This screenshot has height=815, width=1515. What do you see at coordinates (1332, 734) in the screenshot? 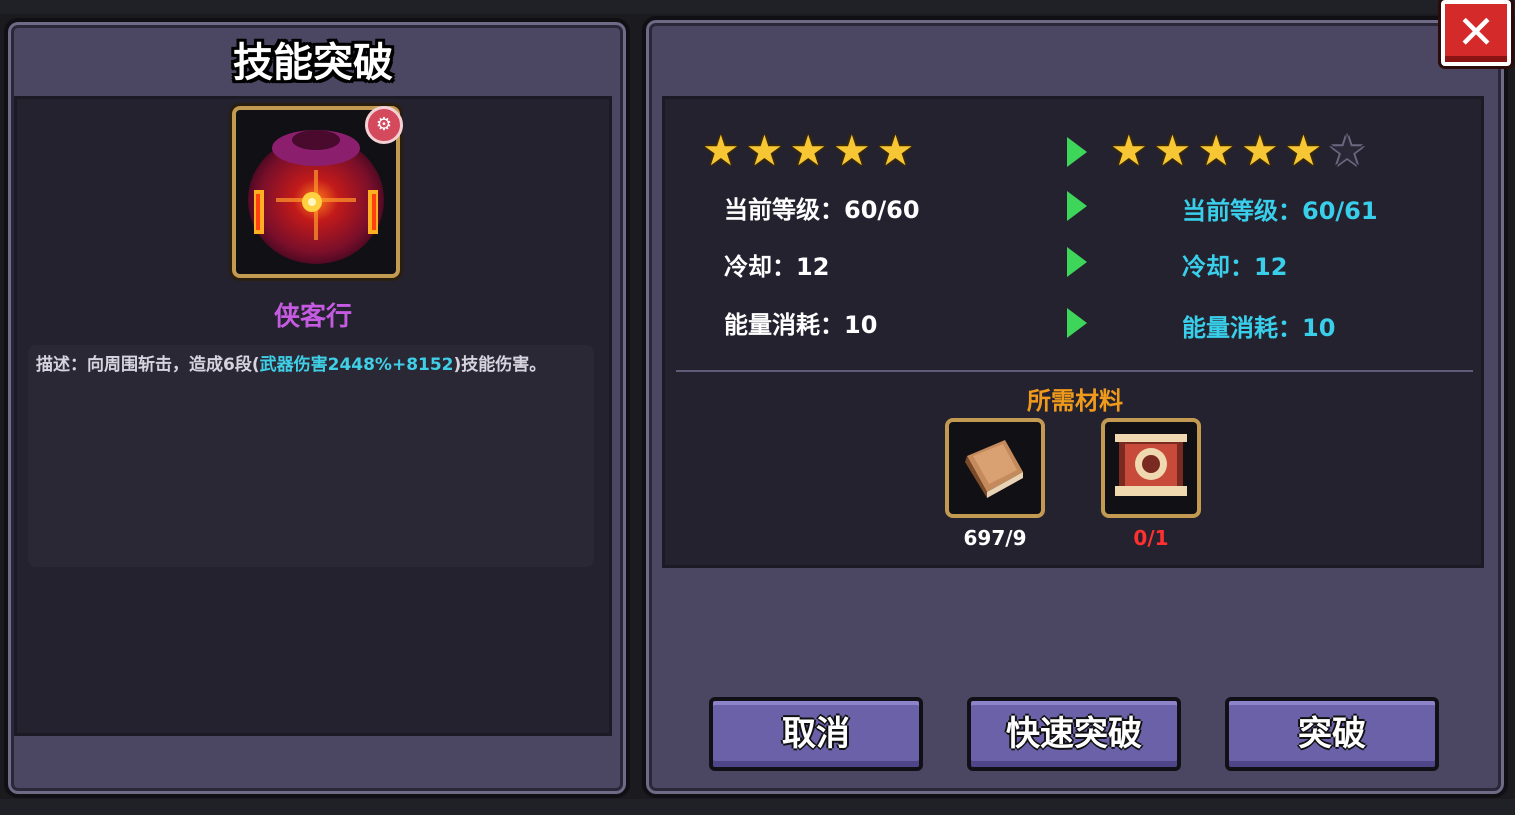
I see `breakthrough-button: 突破` at bounding box center [1332, 734].